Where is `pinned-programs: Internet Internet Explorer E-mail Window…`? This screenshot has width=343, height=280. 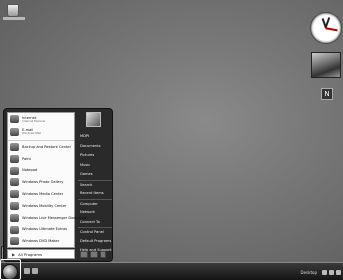
pinned-programs: Internet Internet Explorer E-mail Window… is located at coordinates (41, 127).